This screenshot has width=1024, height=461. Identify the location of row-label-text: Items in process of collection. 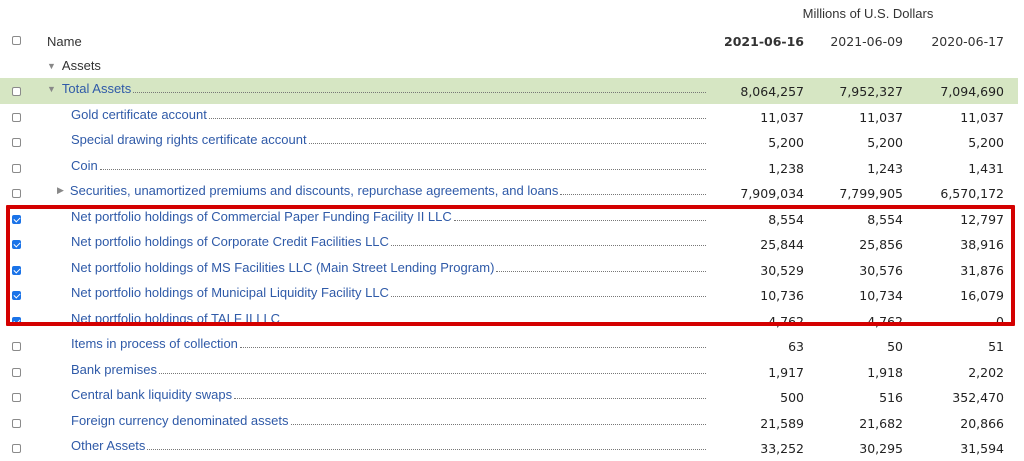
(154, 343).